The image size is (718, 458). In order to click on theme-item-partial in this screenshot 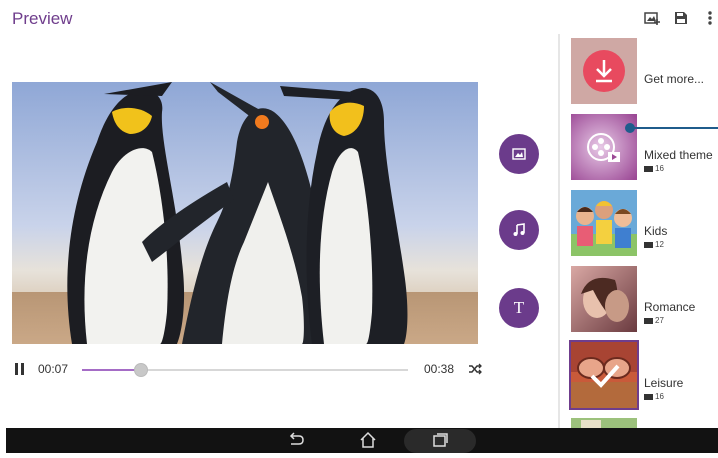, I will do `click(643, 423)`.